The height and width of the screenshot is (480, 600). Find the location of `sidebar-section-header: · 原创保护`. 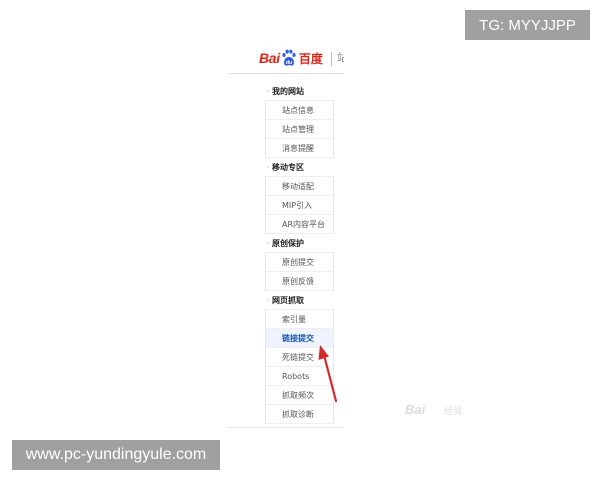

sidebar-section-header: · 原创保护 is located at coordinates (299, 243).